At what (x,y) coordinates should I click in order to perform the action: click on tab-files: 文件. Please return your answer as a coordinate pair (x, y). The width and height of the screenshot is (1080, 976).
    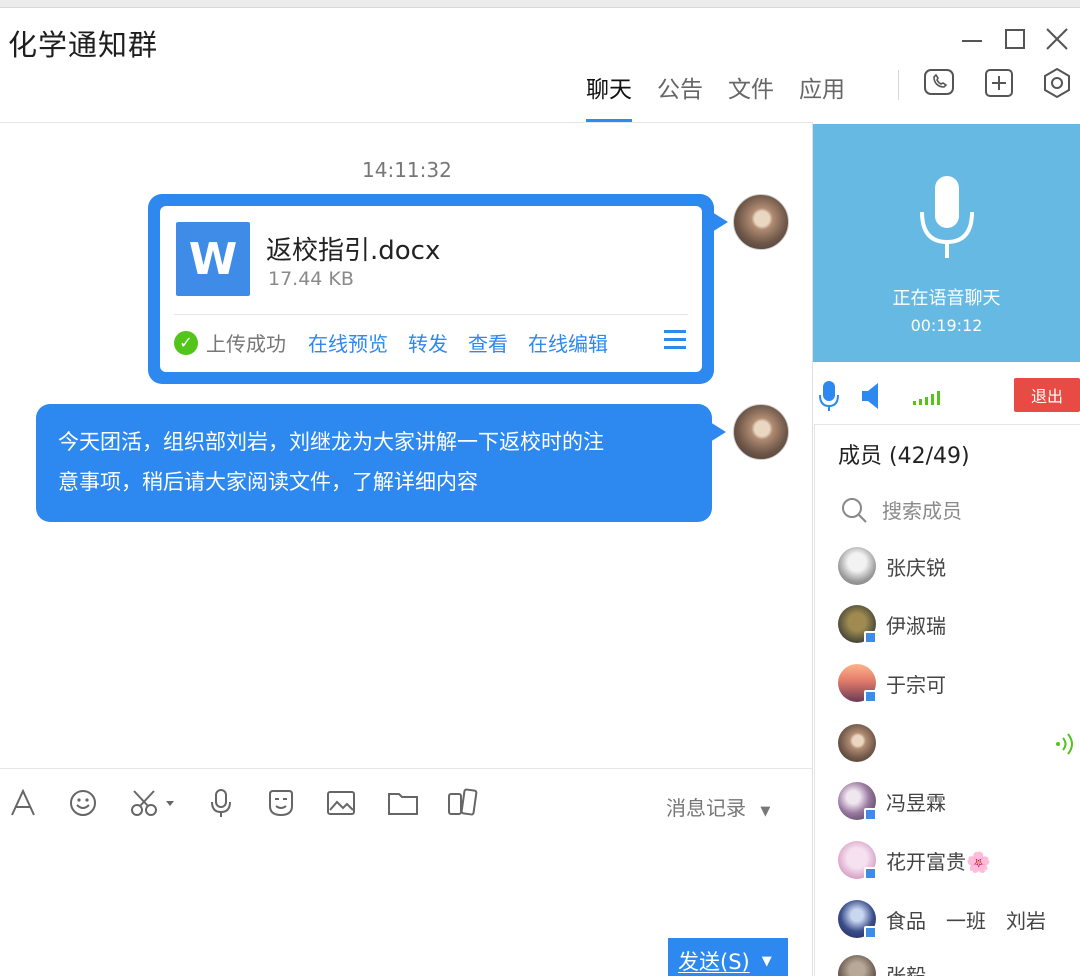
    Looking at the image, I should click on (751, 93).